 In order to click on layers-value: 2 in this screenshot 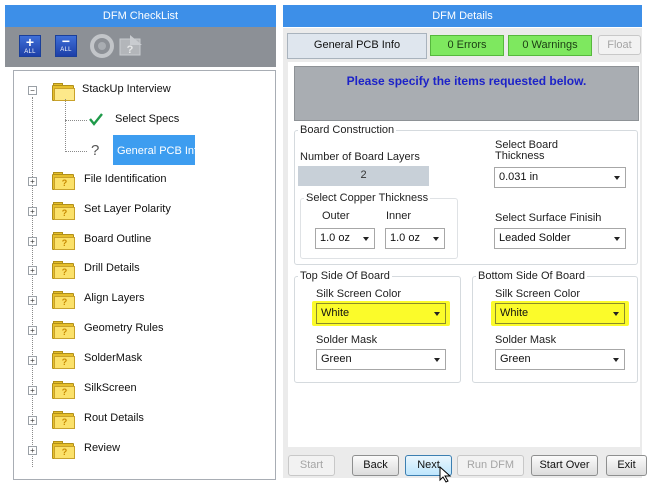, I will do `click(363, 176)`.